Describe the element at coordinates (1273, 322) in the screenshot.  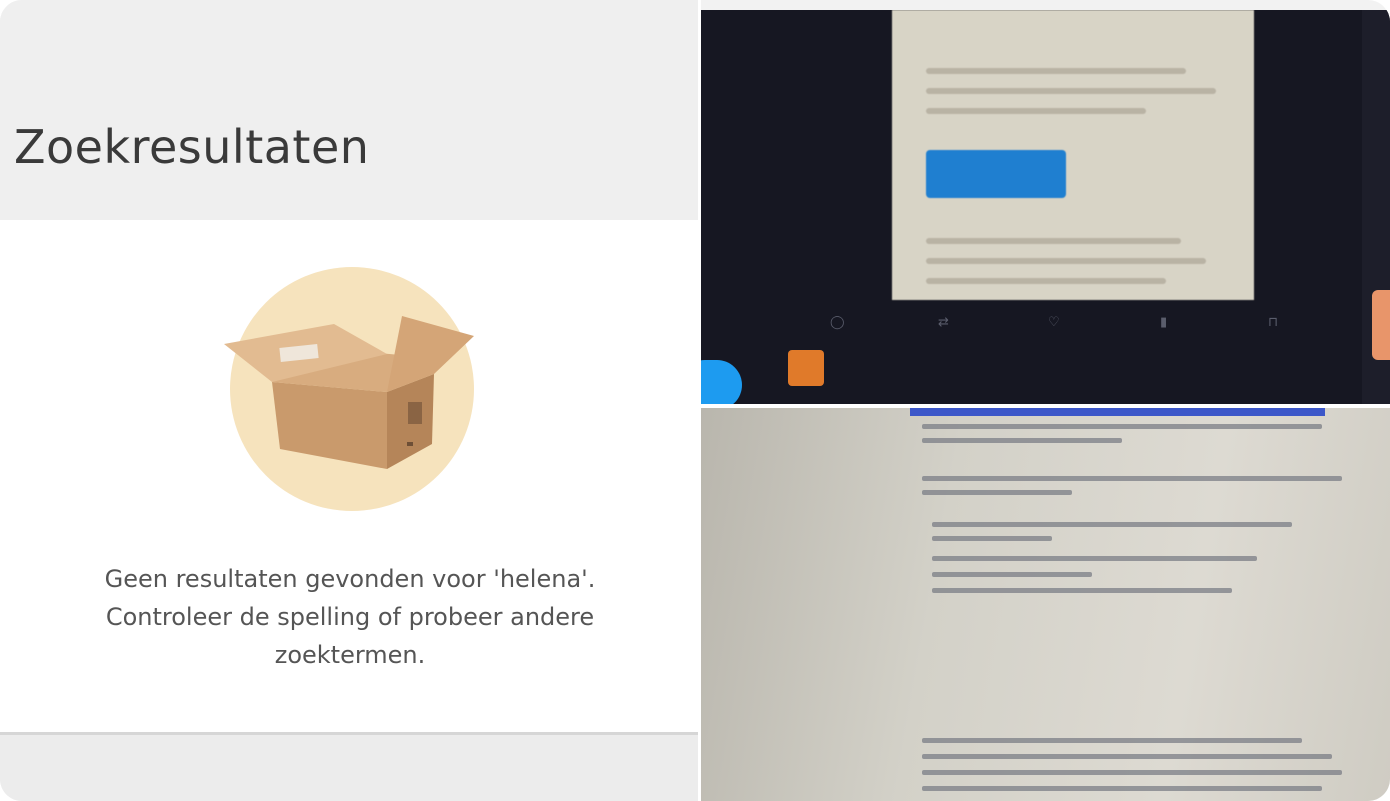
I see `bookmark-icon: ⊓` at that location.